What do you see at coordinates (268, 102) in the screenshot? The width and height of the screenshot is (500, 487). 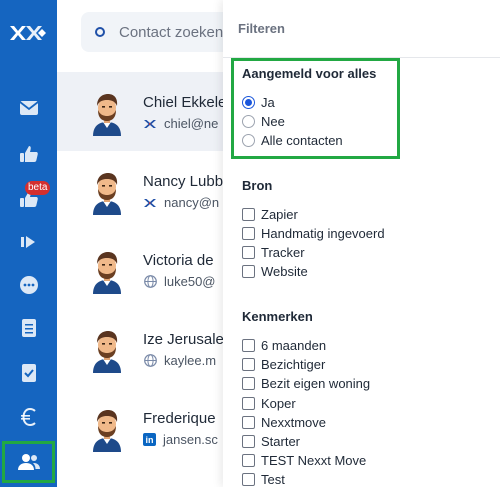 I see `radio-label: Ja` at bounding box center [268, 102].